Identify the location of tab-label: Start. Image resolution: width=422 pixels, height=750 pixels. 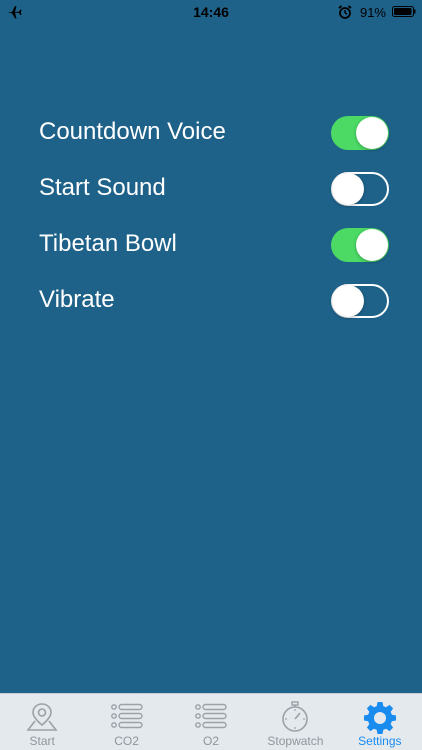
(42, 741).